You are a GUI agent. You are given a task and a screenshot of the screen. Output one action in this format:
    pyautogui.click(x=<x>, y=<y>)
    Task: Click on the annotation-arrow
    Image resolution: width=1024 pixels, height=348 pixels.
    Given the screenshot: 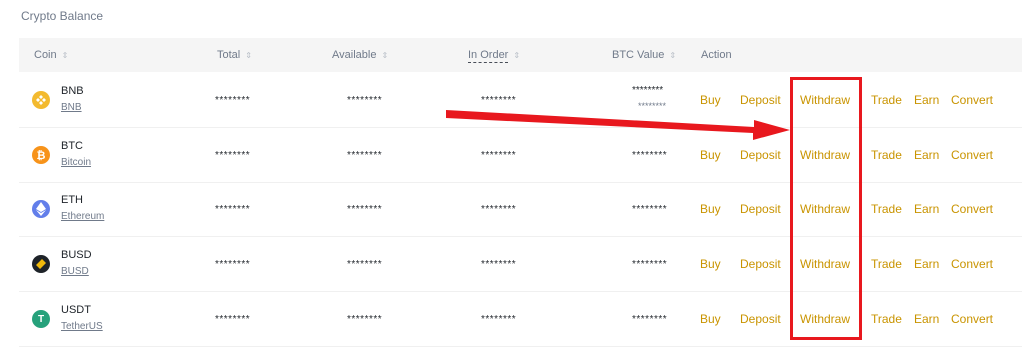 What is the action you would take?
    pyautogui.click(x=618, y=125)
    